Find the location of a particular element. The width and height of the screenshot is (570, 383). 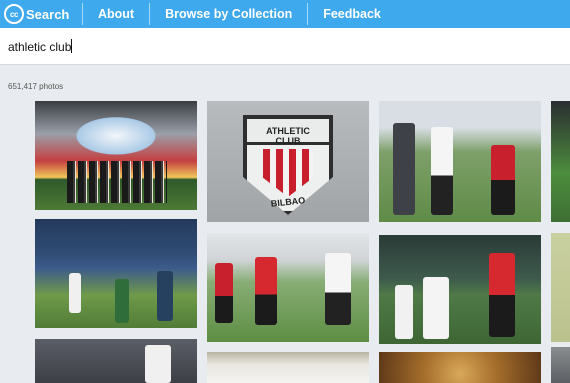

nav-about: About is located at coordinates (116, 14).